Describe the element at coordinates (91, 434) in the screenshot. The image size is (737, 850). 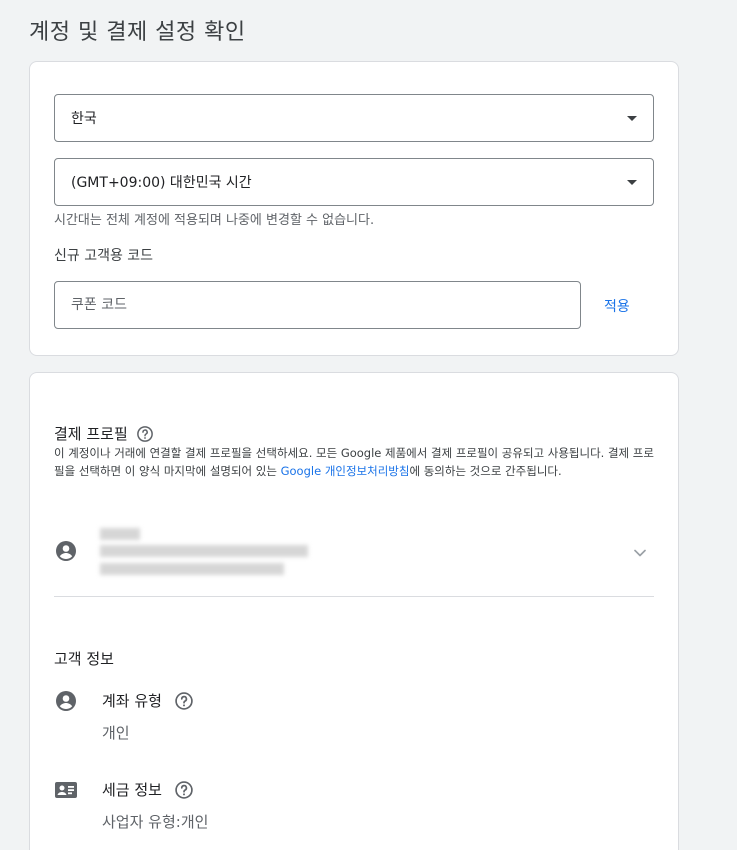
I see `payments-profile-title: 결제 프로필` at that location.